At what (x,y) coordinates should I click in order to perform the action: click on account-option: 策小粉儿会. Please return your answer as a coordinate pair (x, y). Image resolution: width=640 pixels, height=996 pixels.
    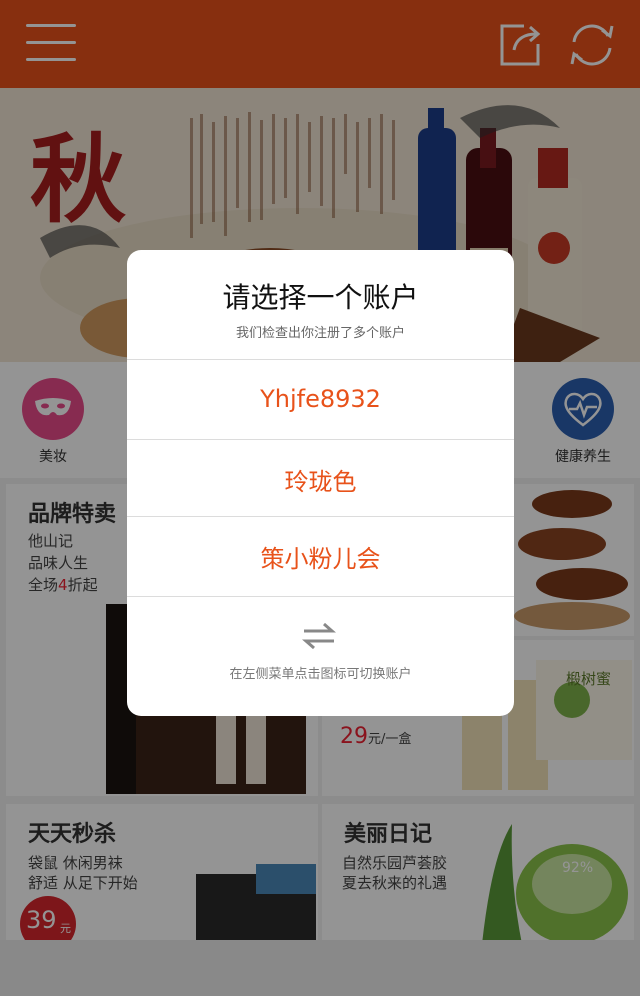
    Looking at the image, I should click on (320, 555).